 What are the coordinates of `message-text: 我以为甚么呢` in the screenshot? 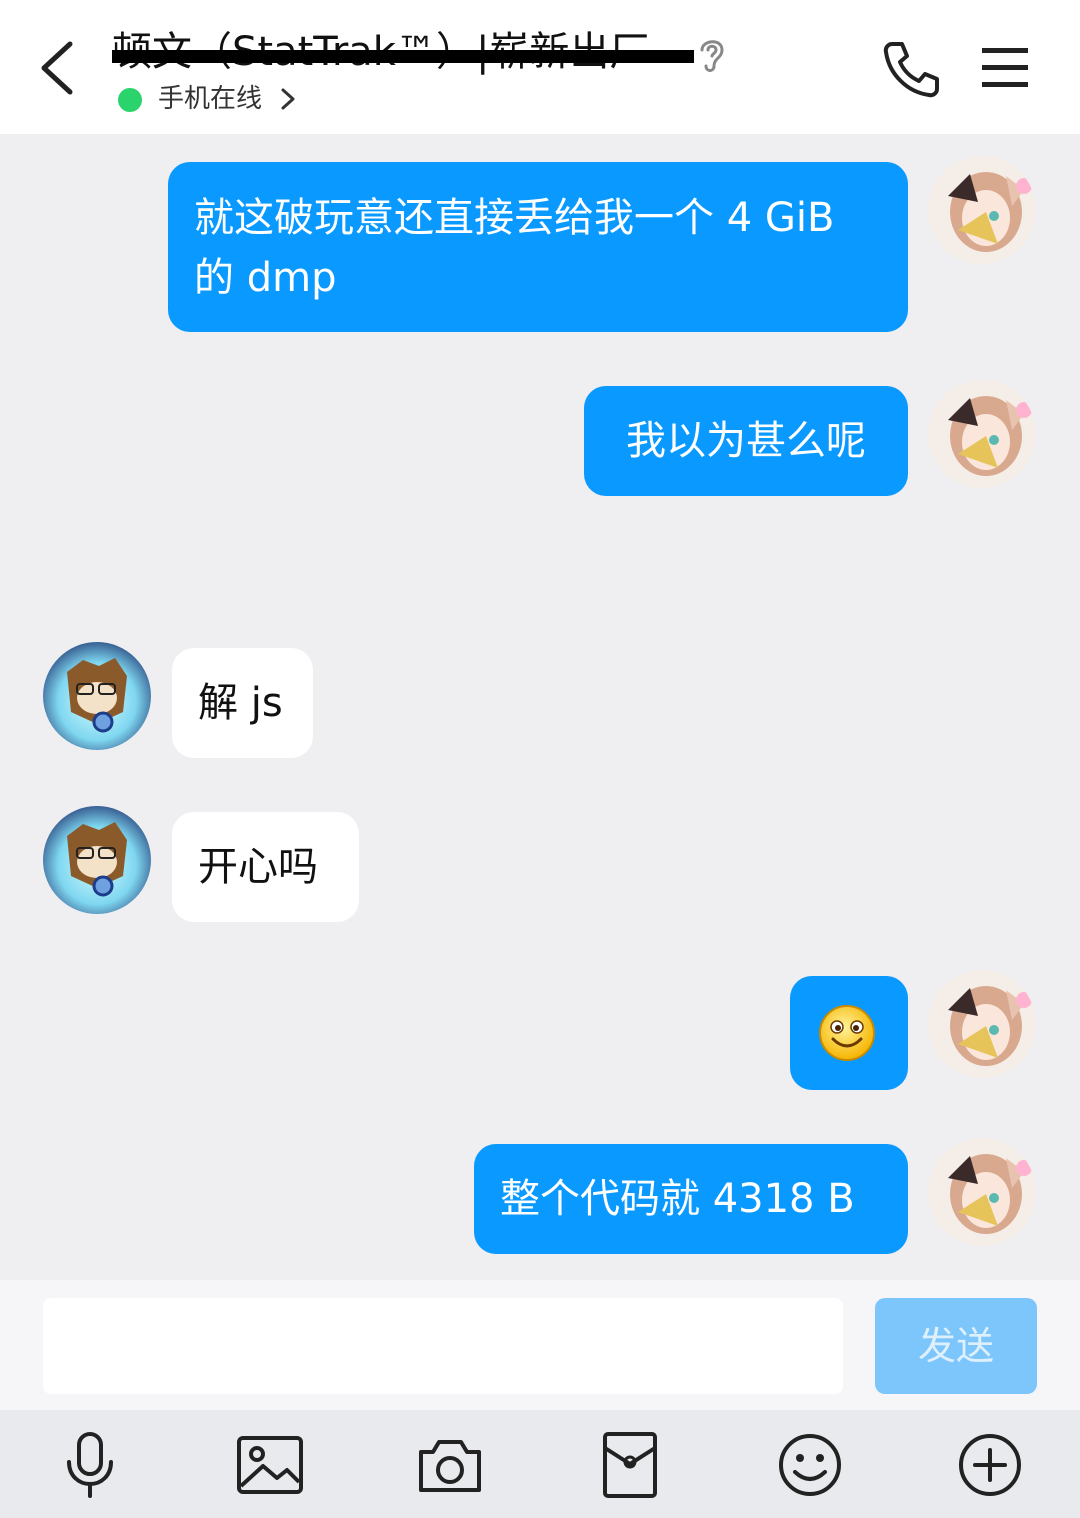 It's located at (746, 441).